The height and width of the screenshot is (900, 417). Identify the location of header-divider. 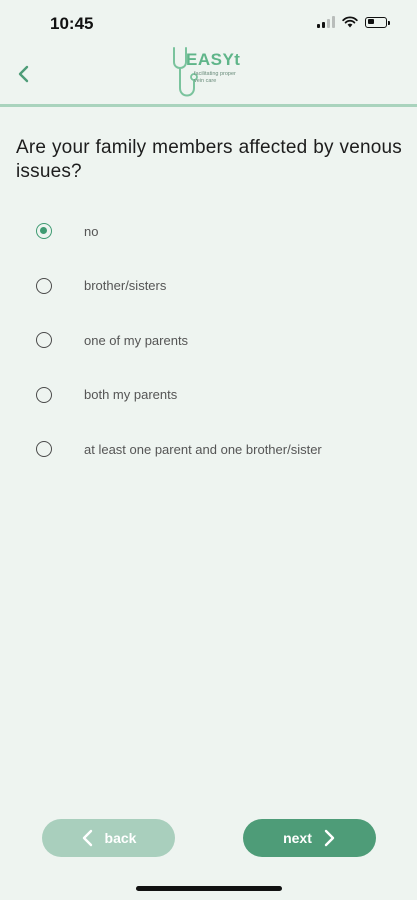
(208, 105).